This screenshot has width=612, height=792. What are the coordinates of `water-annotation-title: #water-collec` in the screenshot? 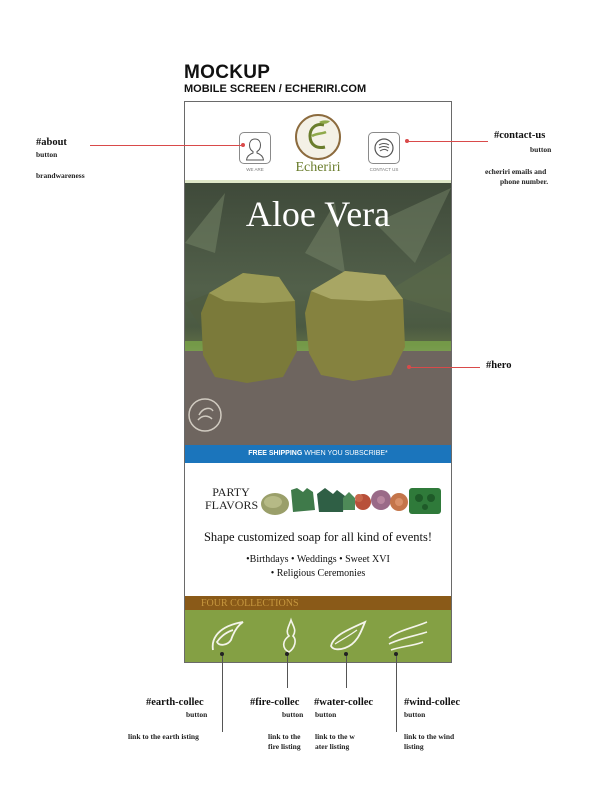 It's located at (344, 702).